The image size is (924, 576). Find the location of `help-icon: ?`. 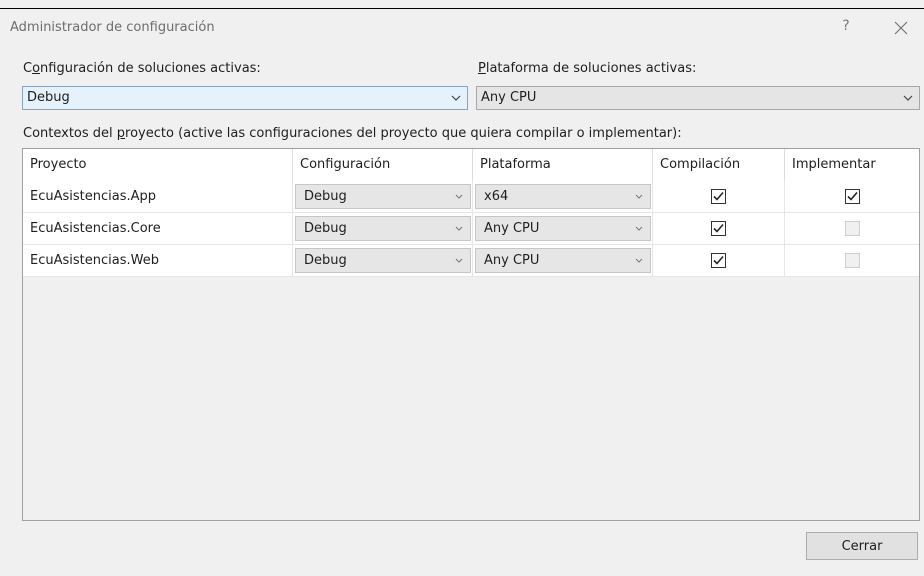

help-icon: ? is located at coordinates (846, 27).